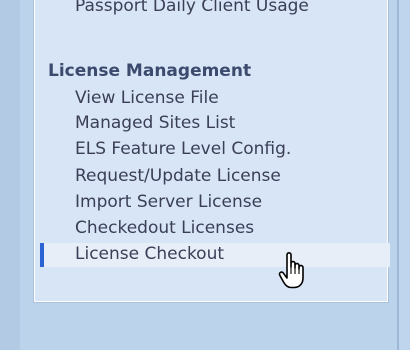 The width and height of the screenshot is (410, 350). What do you see at coordinates (178, 176) in the screenshot?
I see `nav-item-request-update-license: Request/Update License` at bounding box center [178, 176].